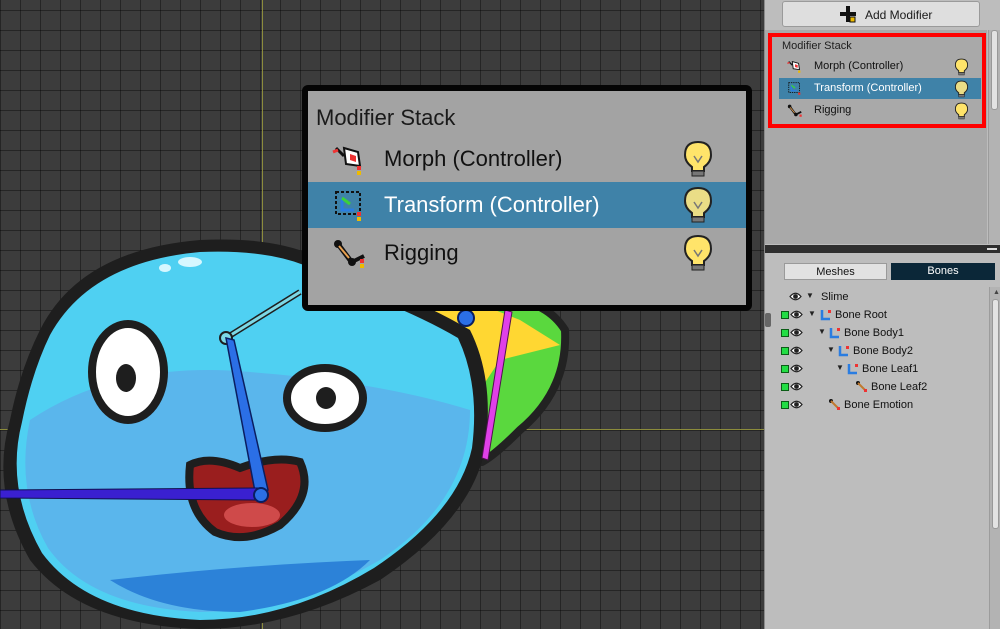 The image size is (1000, 629). What do you see at coordinates (835, 271) in the screenshot?
I see `tab-meshes: Meshes` at bounding box center [835, 271].